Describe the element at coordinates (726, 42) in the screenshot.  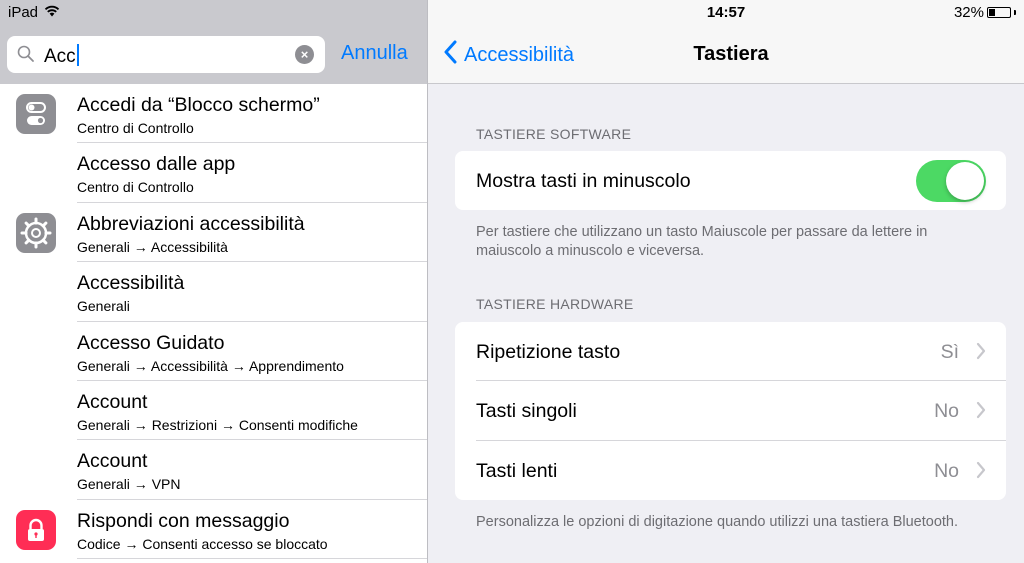
I see `navigation-bar: 14:57 32% Accessibilità Tastiera` at that location.